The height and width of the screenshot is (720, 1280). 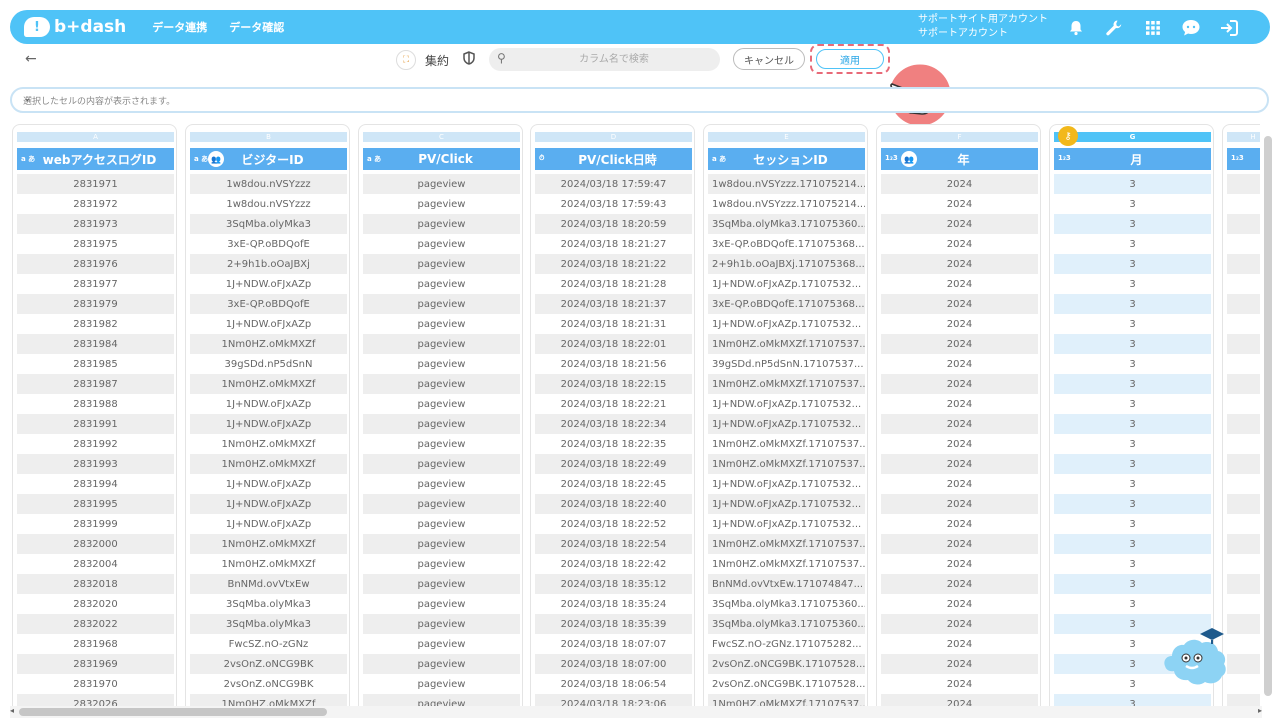 I want to click on table-cell: 2024/03/18 18:35:12, so click(x=613, y=584).